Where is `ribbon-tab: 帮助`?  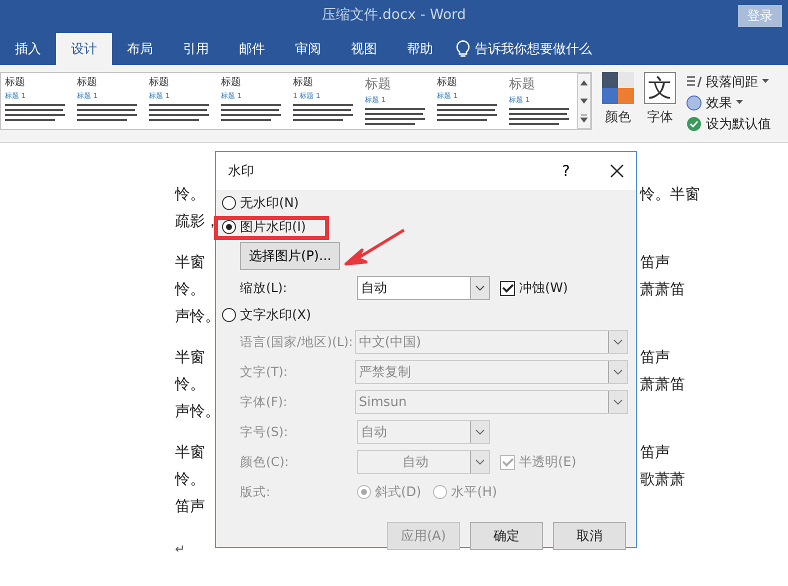
ribbon-tab: 帮助 is located at coordinates (420, 49).